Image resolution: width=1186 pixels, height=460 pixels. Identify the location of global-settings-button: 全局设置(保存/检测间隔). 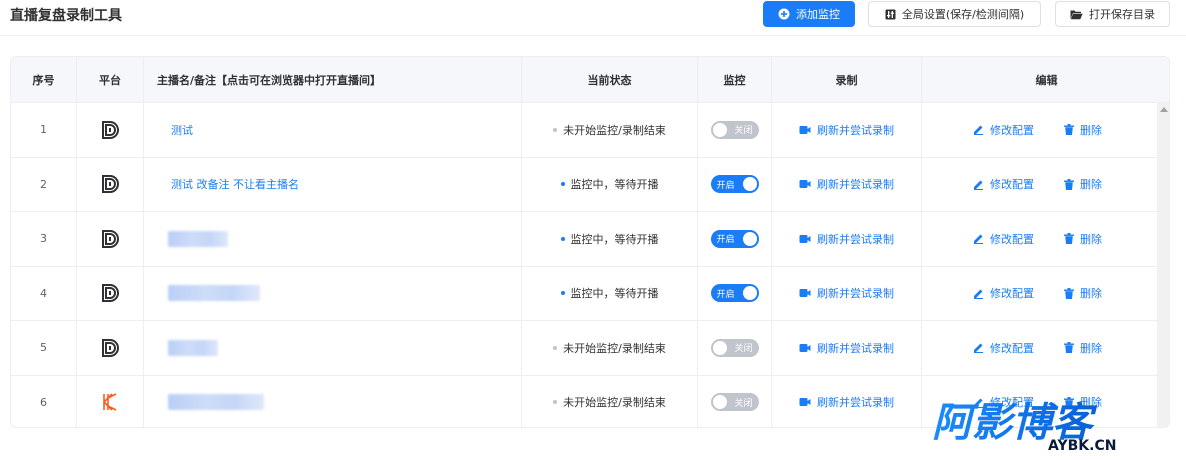
(954, 14).